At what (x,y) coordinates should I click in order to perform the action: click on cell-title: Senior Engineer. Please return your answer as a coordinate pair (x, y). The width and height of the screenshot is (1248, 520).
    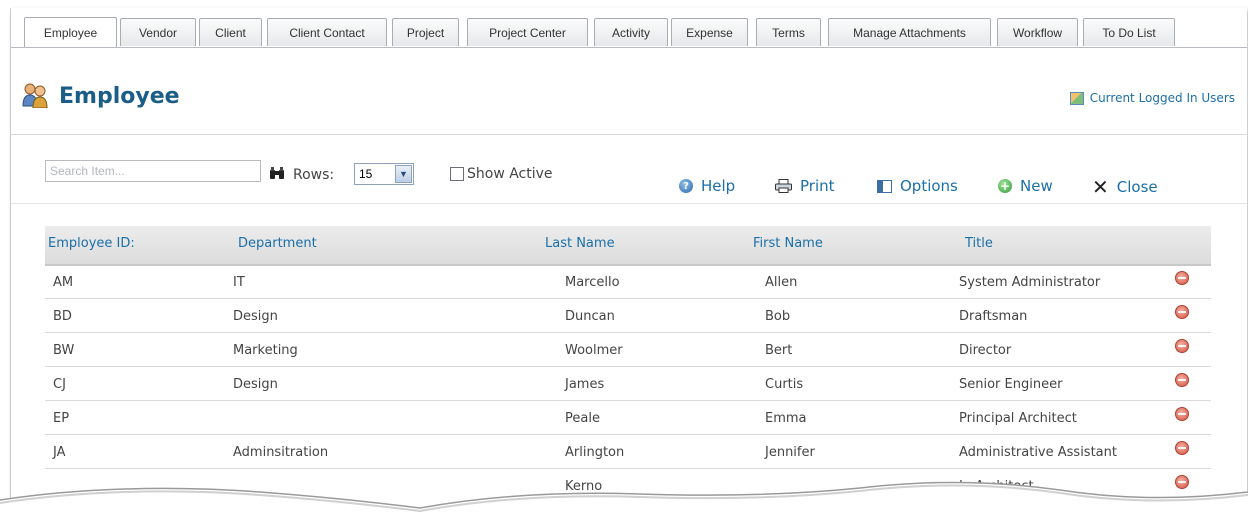
    Looking at the image, I should click on (1011, 384).